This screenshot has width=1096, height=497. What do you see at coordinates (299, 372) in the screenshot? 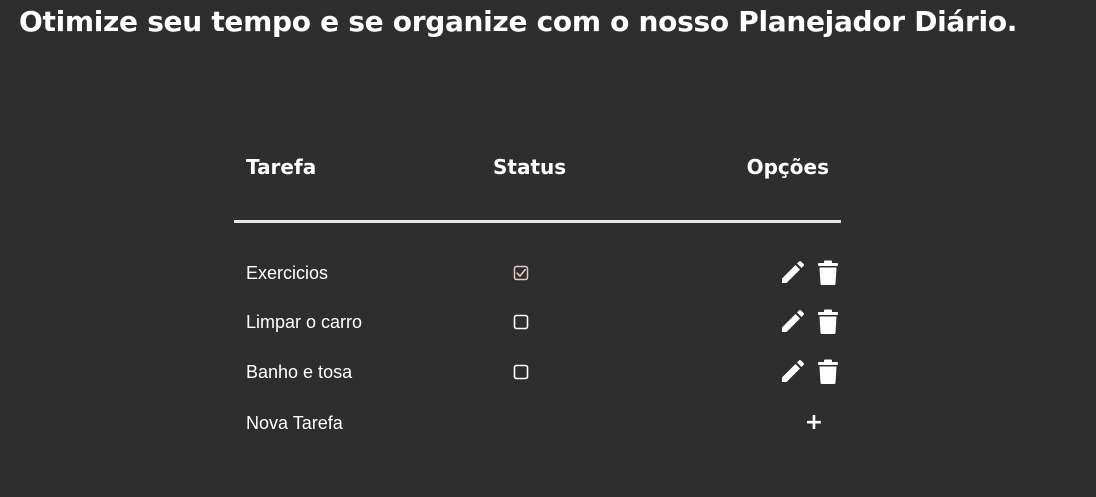
I see `task-name: Banho e tosa` at bounding box center [299, 372].